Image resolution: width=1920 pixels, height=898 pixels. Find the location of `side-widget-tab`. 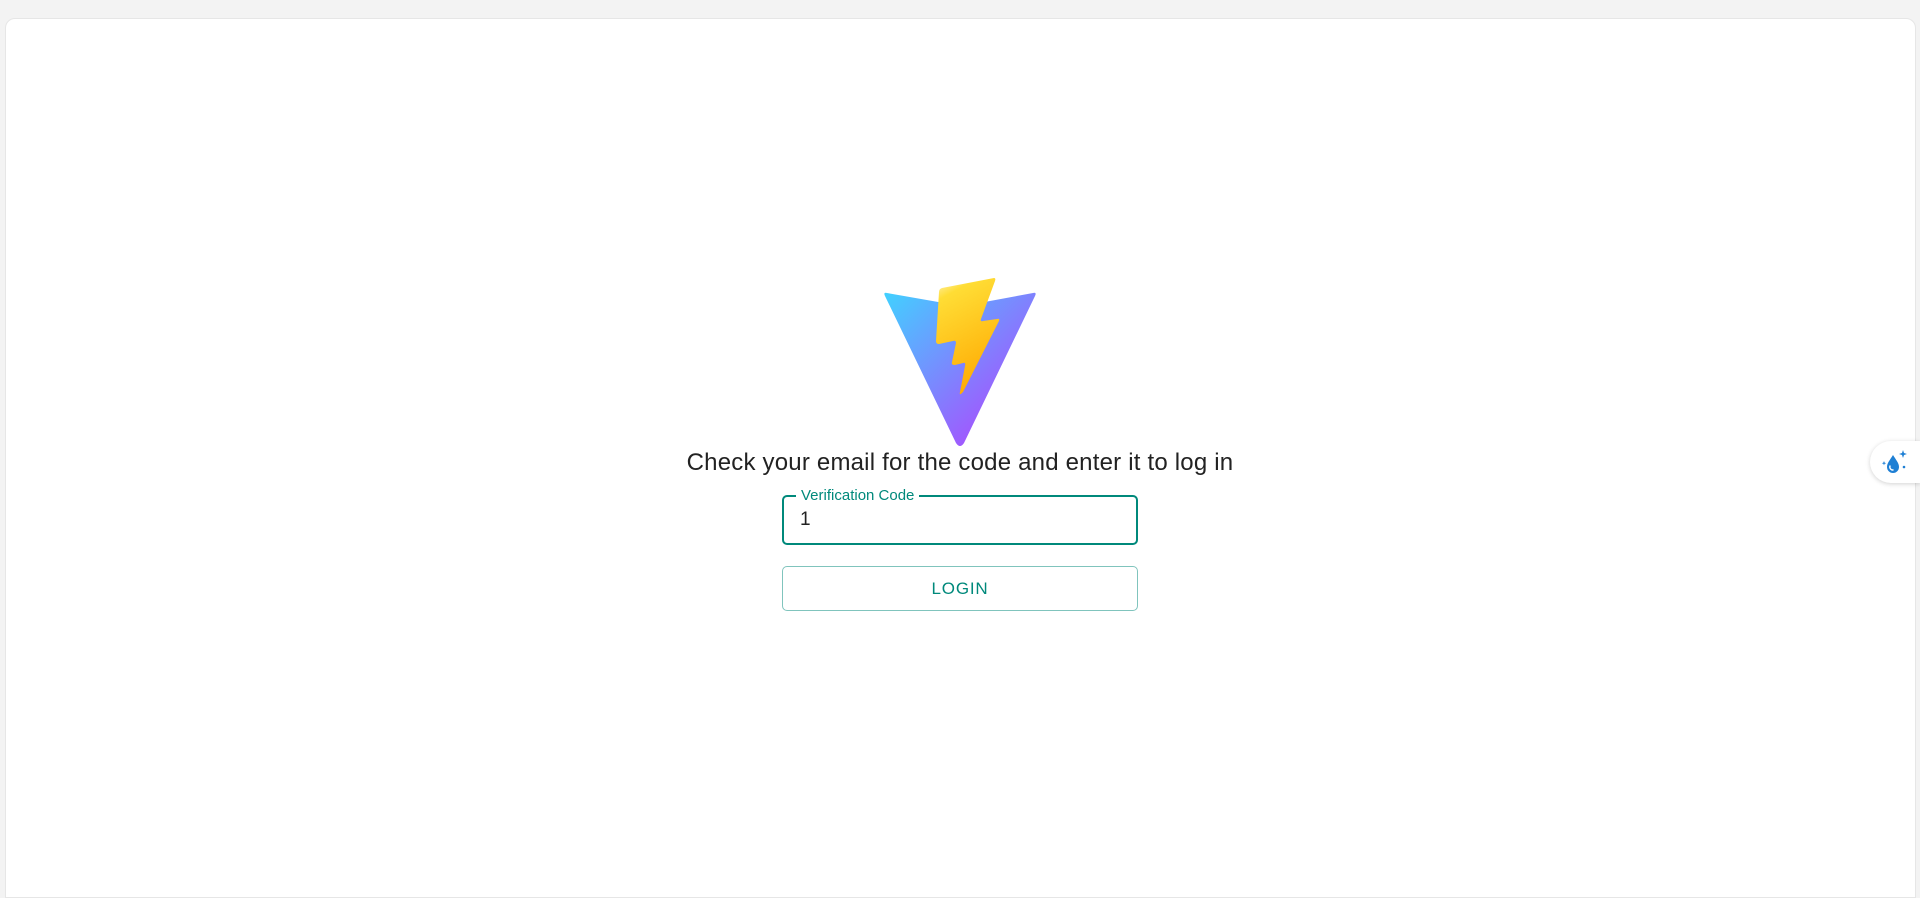

side-widget-tab is located at coordinates (1895, 462).